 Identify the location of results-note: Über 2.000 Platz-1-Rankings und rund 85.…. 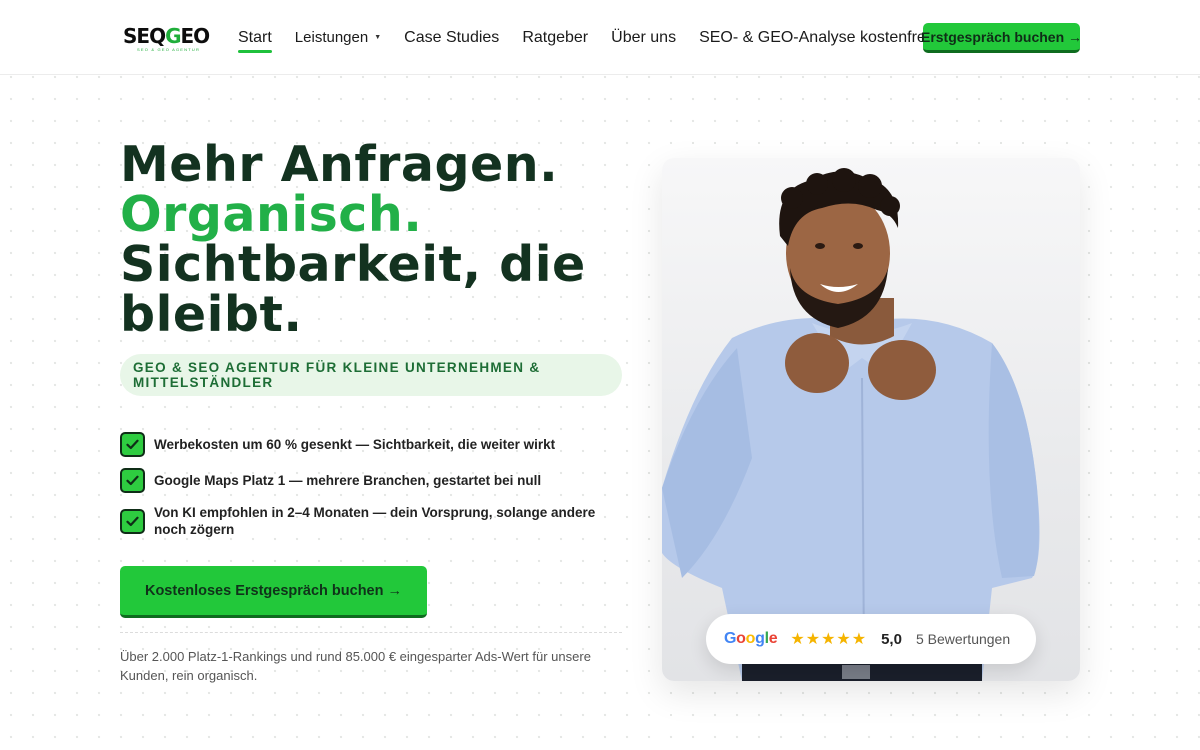
(355, 666).